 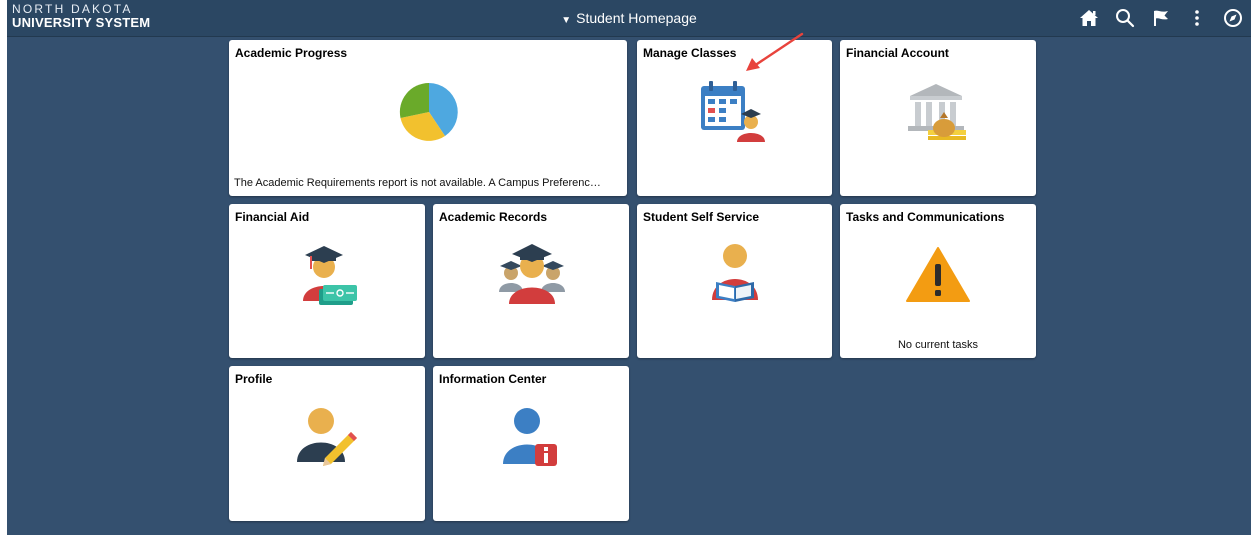 What do you see at coordinates (701, 217) in the screenshot?
I see `tile-title: Student Self Service` at bounding box center [701, 217].